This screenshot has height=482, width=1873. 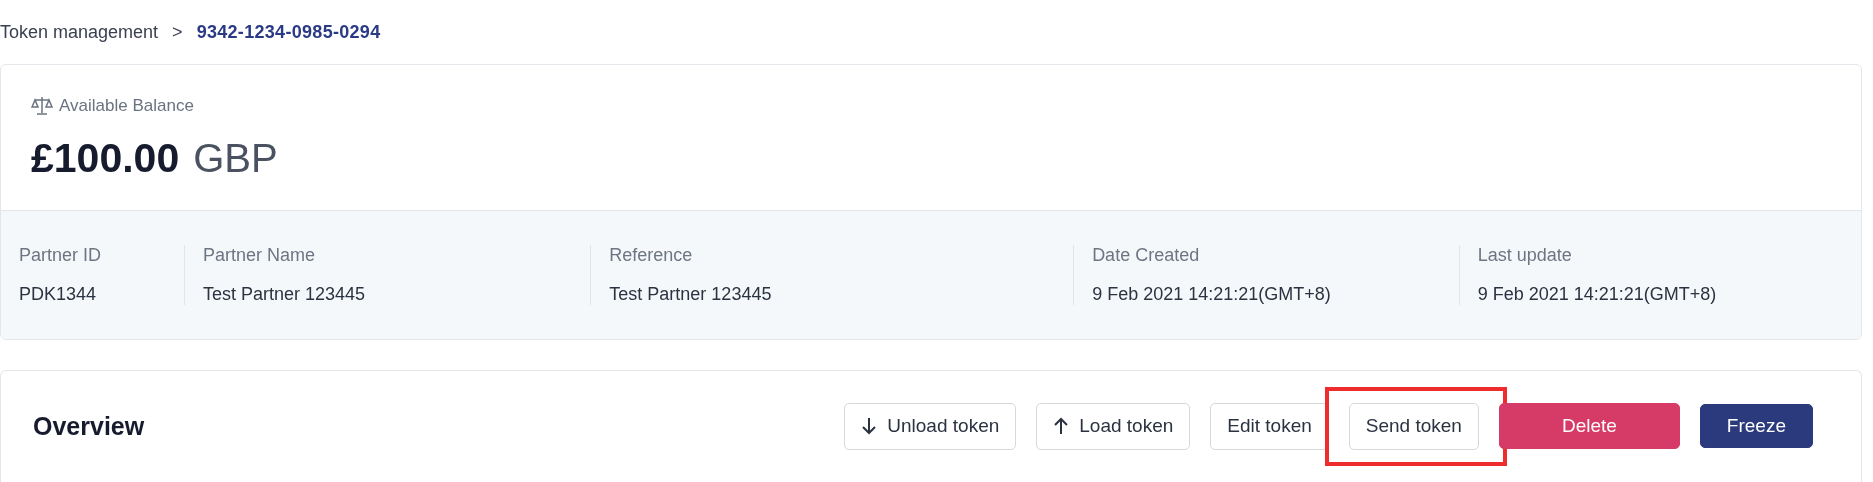 What do you see at coordinates (259, 255) in the screenshot?
I see `detail-label: Partner Name` at bounding box center [259, 255].